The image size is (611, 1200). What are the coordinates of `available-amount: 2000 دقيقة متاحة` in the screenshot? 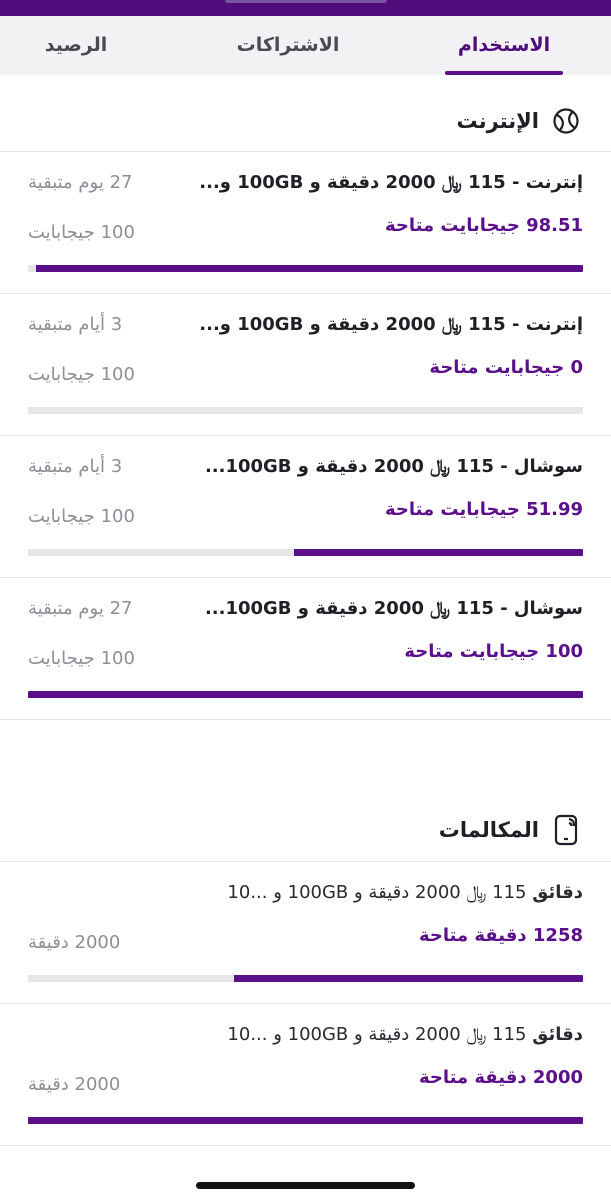 It's located at (500, 1077).